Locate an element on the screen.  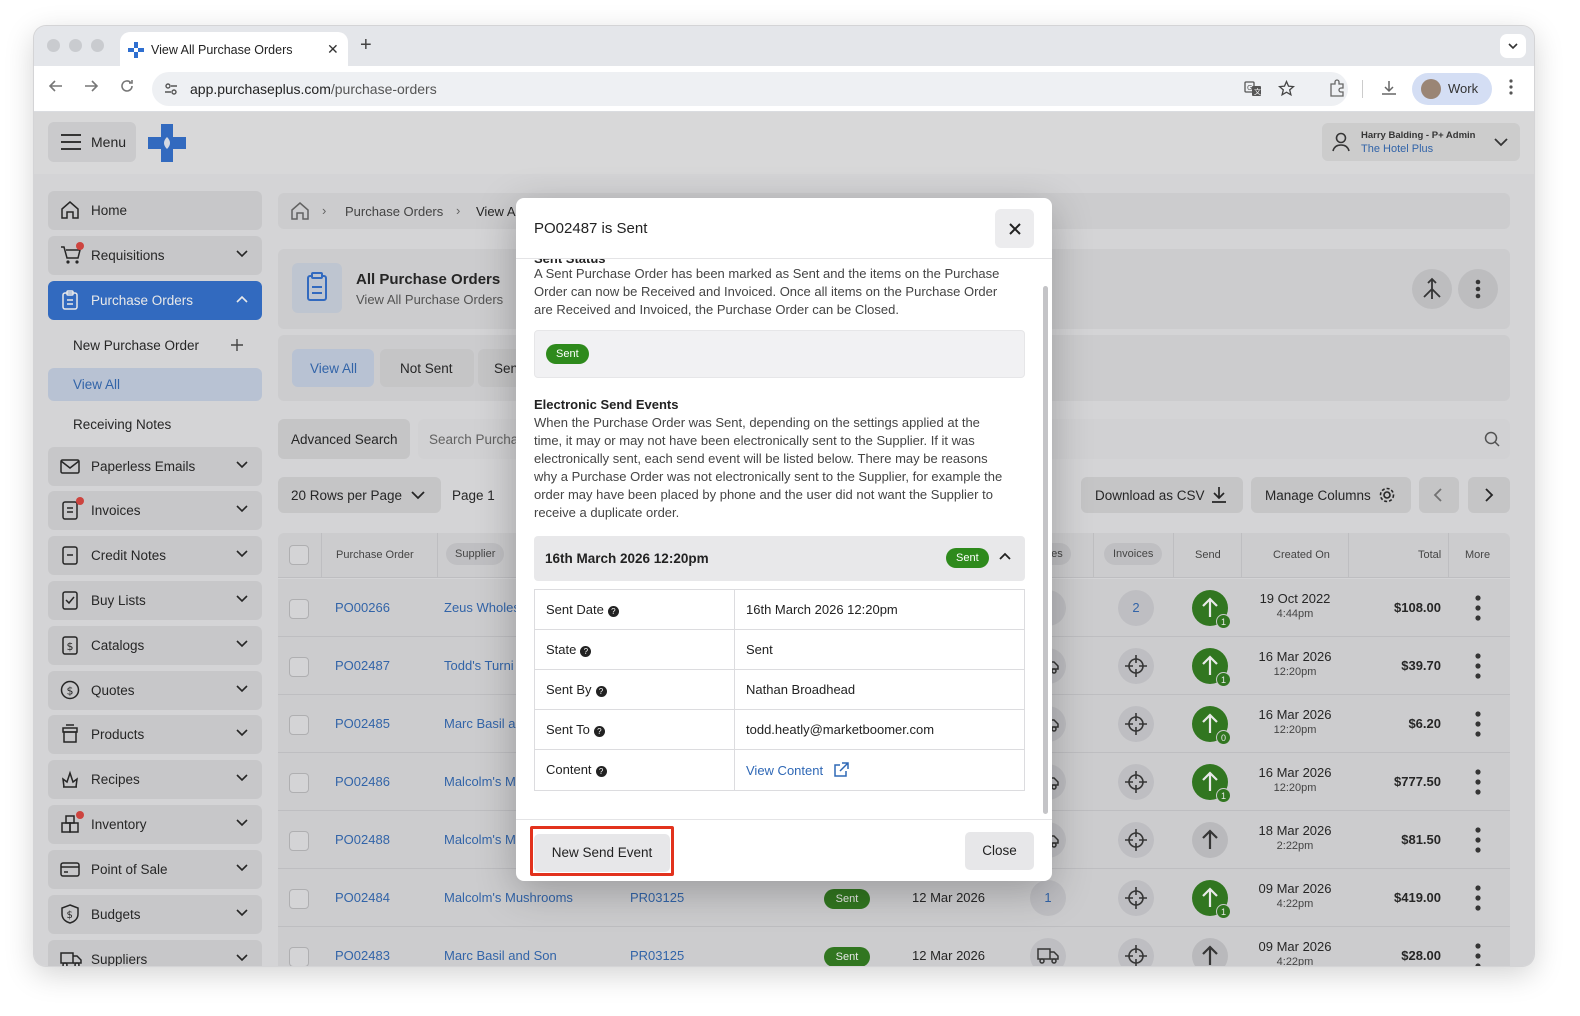
tab-close-icon: ✕ is located at coordinates (333, 49).